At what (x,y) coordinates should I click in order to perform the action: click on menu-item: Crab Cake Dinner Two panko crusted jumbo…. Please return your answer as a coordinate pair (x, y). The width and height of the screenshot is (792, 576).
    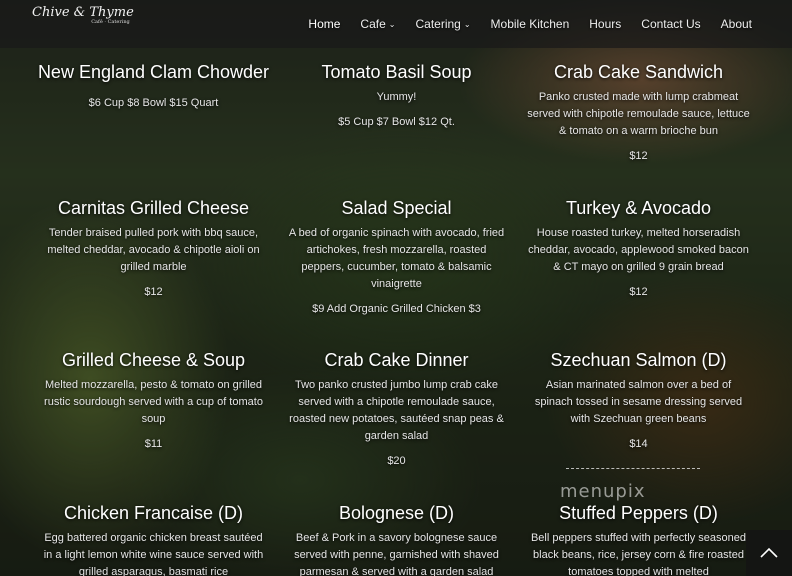
    Looking at the image, I should click on (396, 408).